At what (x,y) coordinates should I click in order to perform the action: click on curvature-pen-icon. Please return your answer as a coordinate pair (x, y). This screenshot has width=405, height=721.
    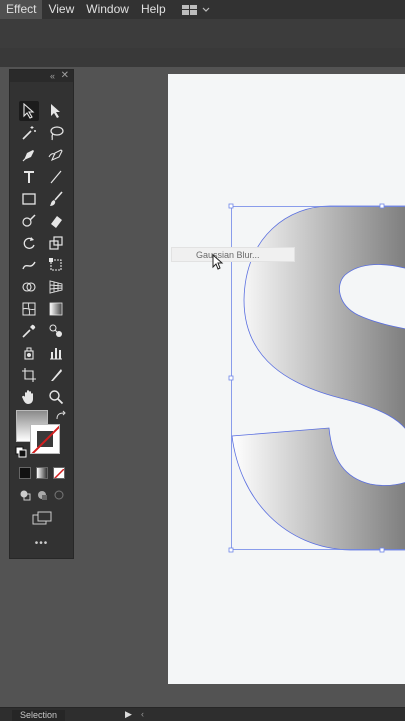
    Looking at the image, I should click on (56, 155).